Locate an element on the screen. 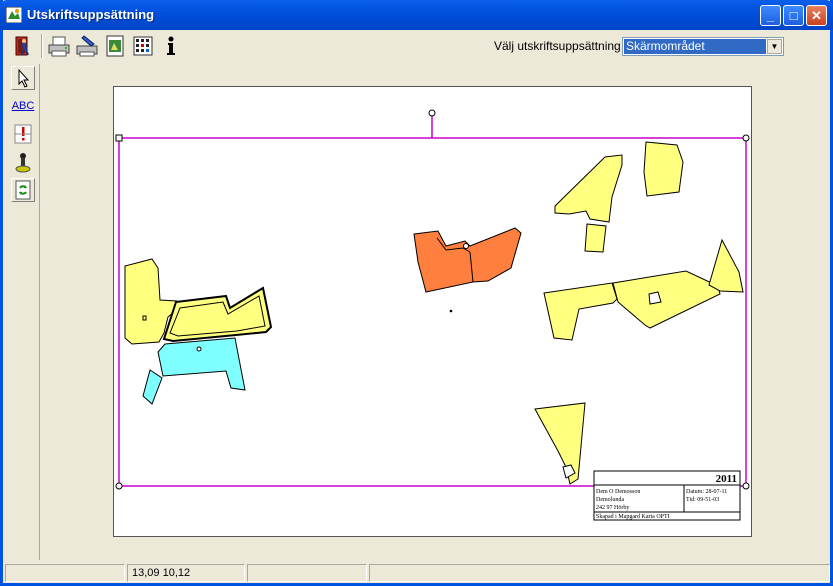 The image size is (833, 586). info-button is located at coordinates (171, 46).